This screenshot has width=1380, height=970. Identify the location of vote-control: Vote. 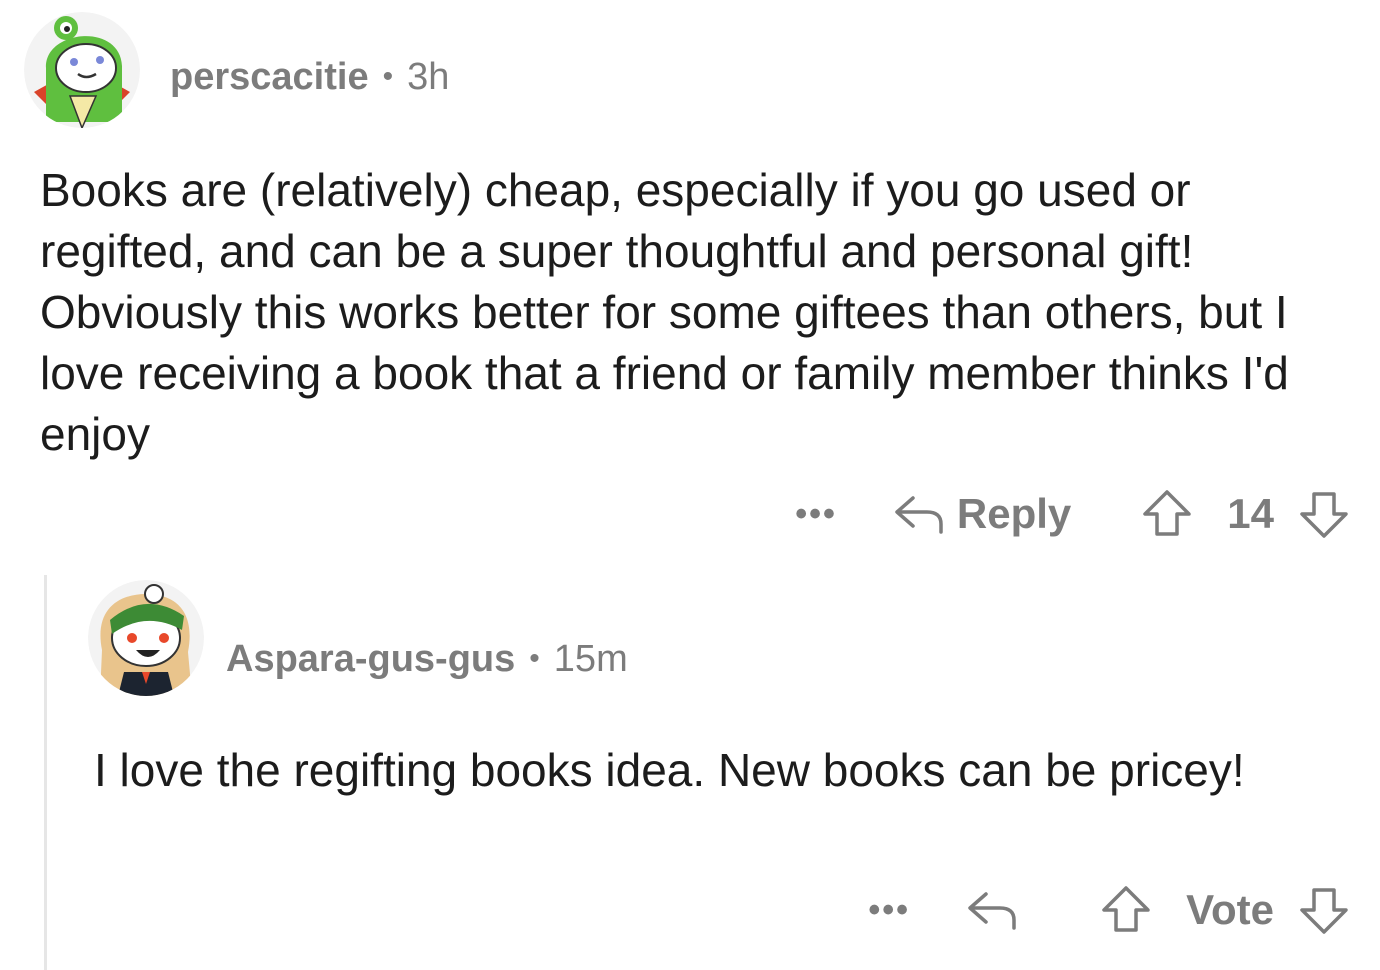
(1225, 910).